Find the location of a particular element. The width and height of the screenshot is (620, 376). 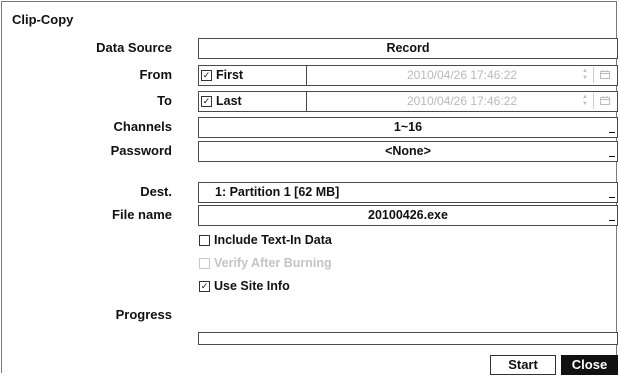

from-label: From is located at coordinates (156, 74).